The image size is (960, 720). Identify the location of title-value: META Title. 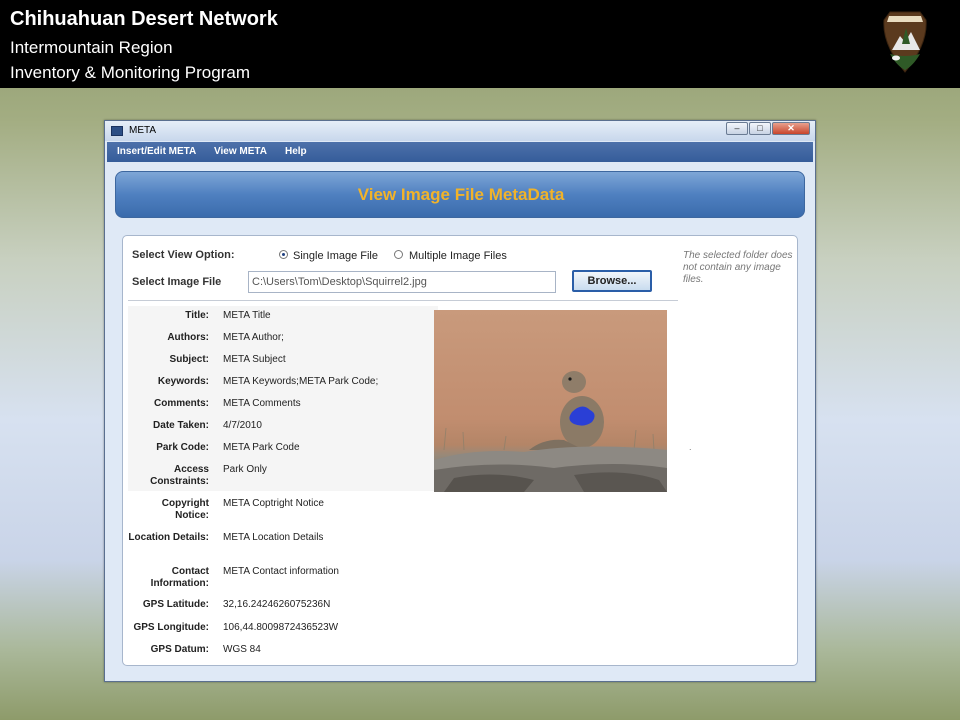
(247, 315).